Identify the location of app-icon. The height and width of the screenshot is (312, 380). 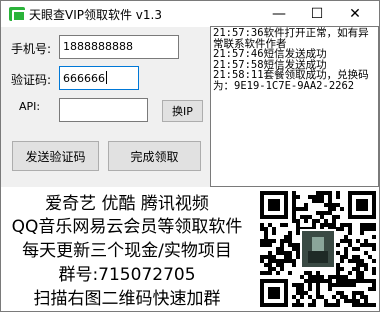
(17, 14).